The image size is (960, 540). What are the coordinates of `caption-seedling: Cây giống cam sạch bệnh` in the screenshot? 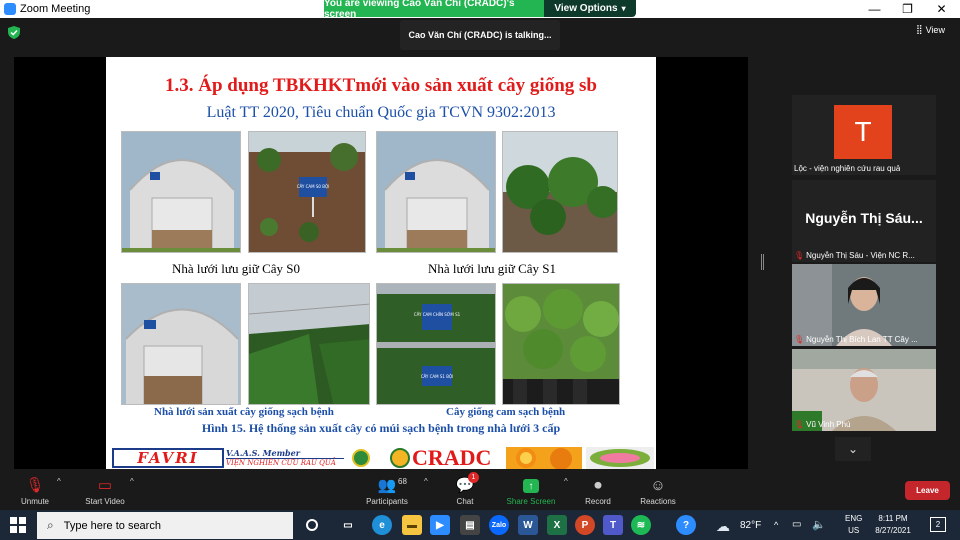 It's located at (506, 412).